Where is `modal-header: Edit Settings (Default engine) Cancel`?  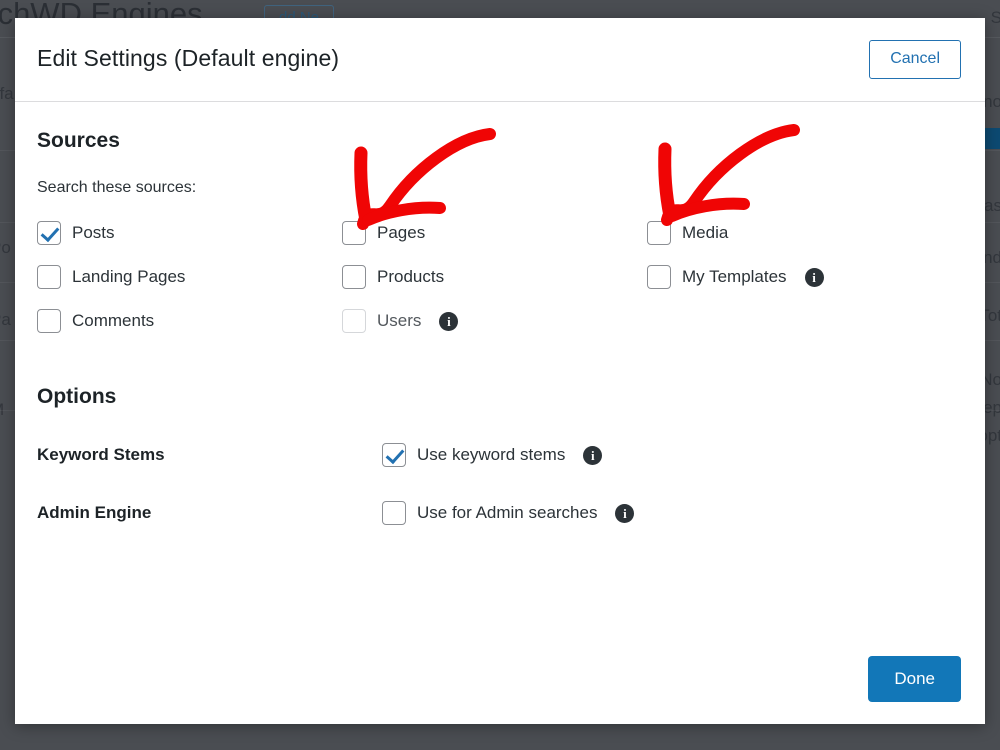
modal-header: Edit Settings (Default engine) Cancel is located at coordinates (500, 60).